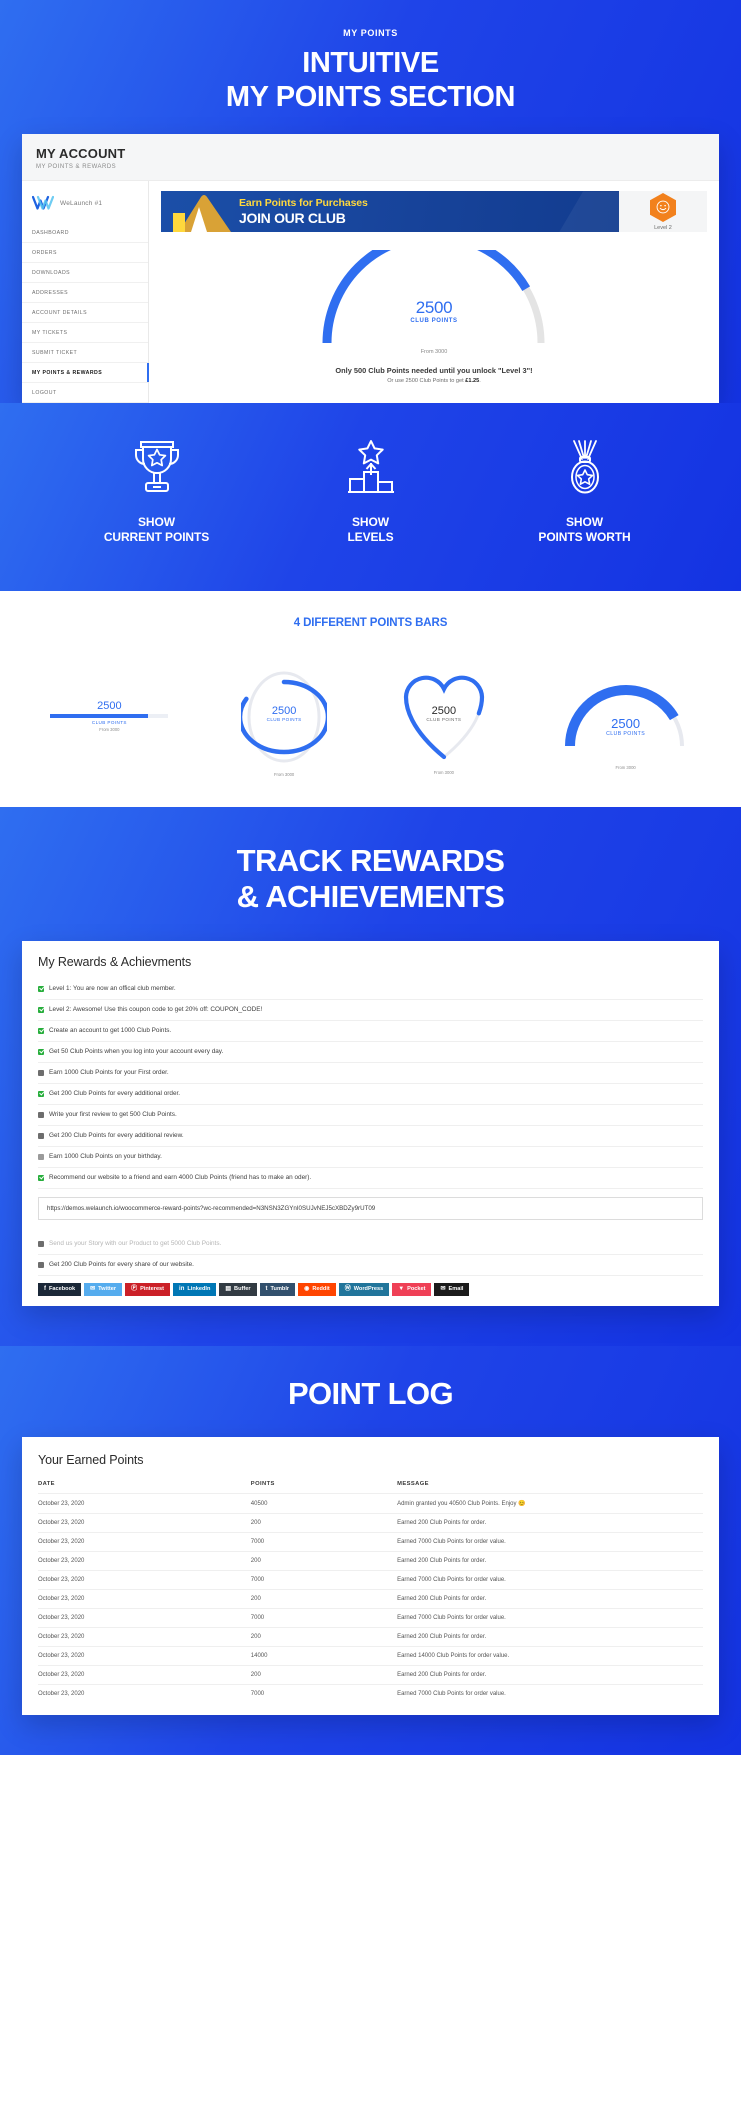 The width and height of the screenshot is (741, 2104). I want to click on promo-line1: Earn Points for Purchases, so click(303, 203).